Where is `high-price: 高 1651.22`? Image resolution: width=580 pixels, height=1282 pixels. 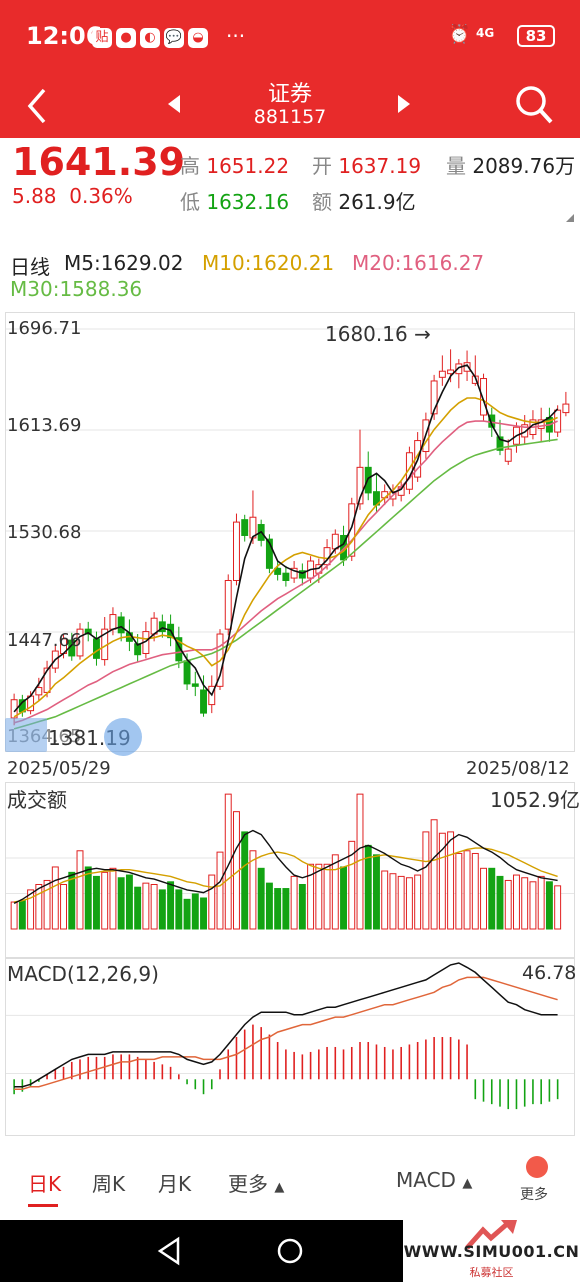
high-price: 高 1651.22 is located at coordinates (234, 164).